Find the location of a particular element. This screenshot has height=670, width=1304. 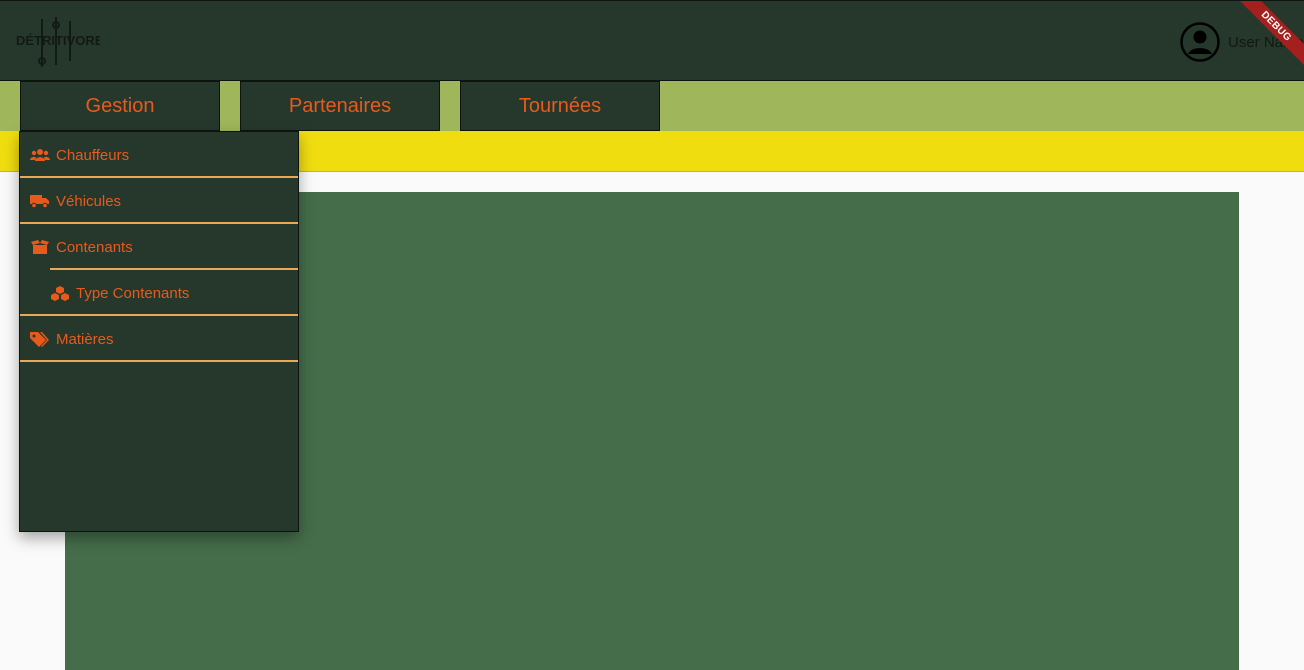

menu-item-type-contenants: Type Contenants is located at coordinates (159, 293).